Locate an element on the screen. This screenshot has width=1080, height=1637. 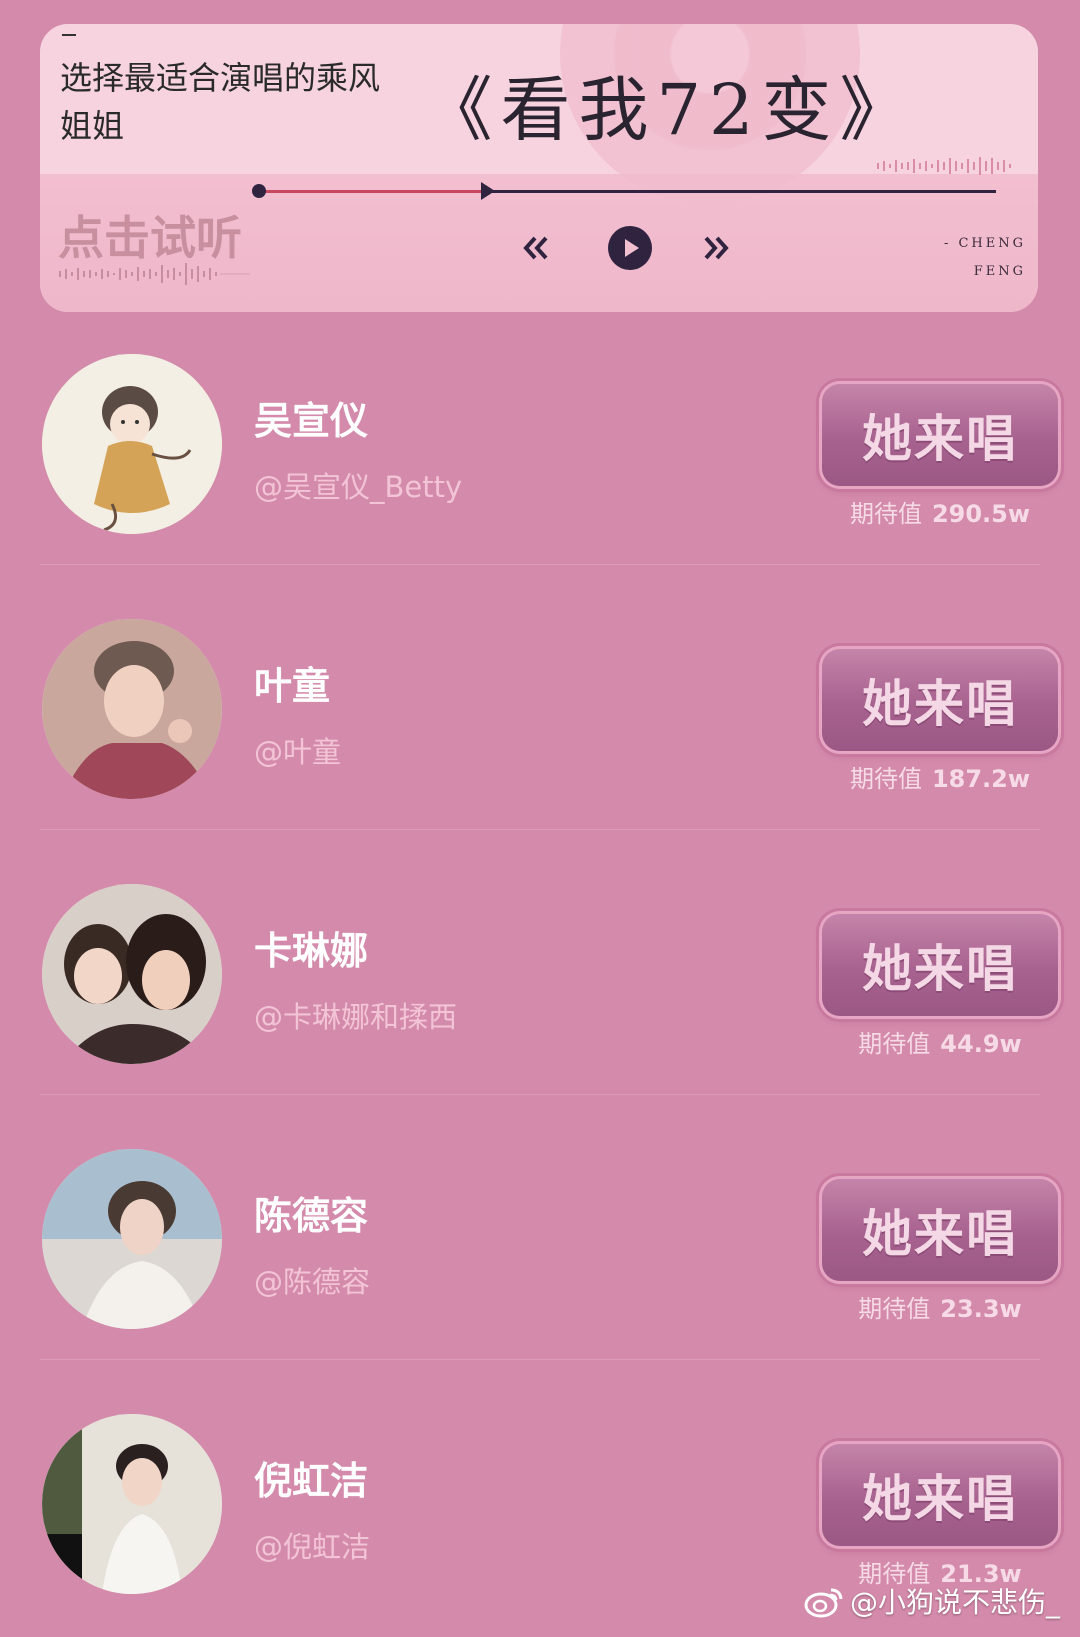
expectation-count: 期待值 23.3w is located at coordinates (940, 1306).